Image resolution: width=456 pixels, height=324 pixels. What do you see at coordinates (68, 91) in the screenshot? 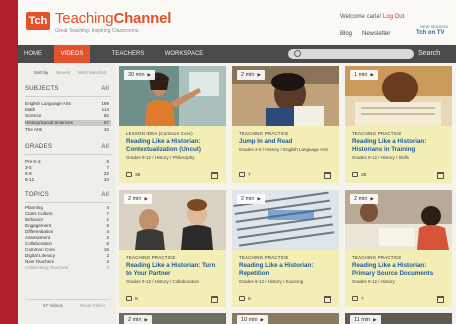
I see `subjects-heading: SUBJECTS All` at bounding box center [68, 91].